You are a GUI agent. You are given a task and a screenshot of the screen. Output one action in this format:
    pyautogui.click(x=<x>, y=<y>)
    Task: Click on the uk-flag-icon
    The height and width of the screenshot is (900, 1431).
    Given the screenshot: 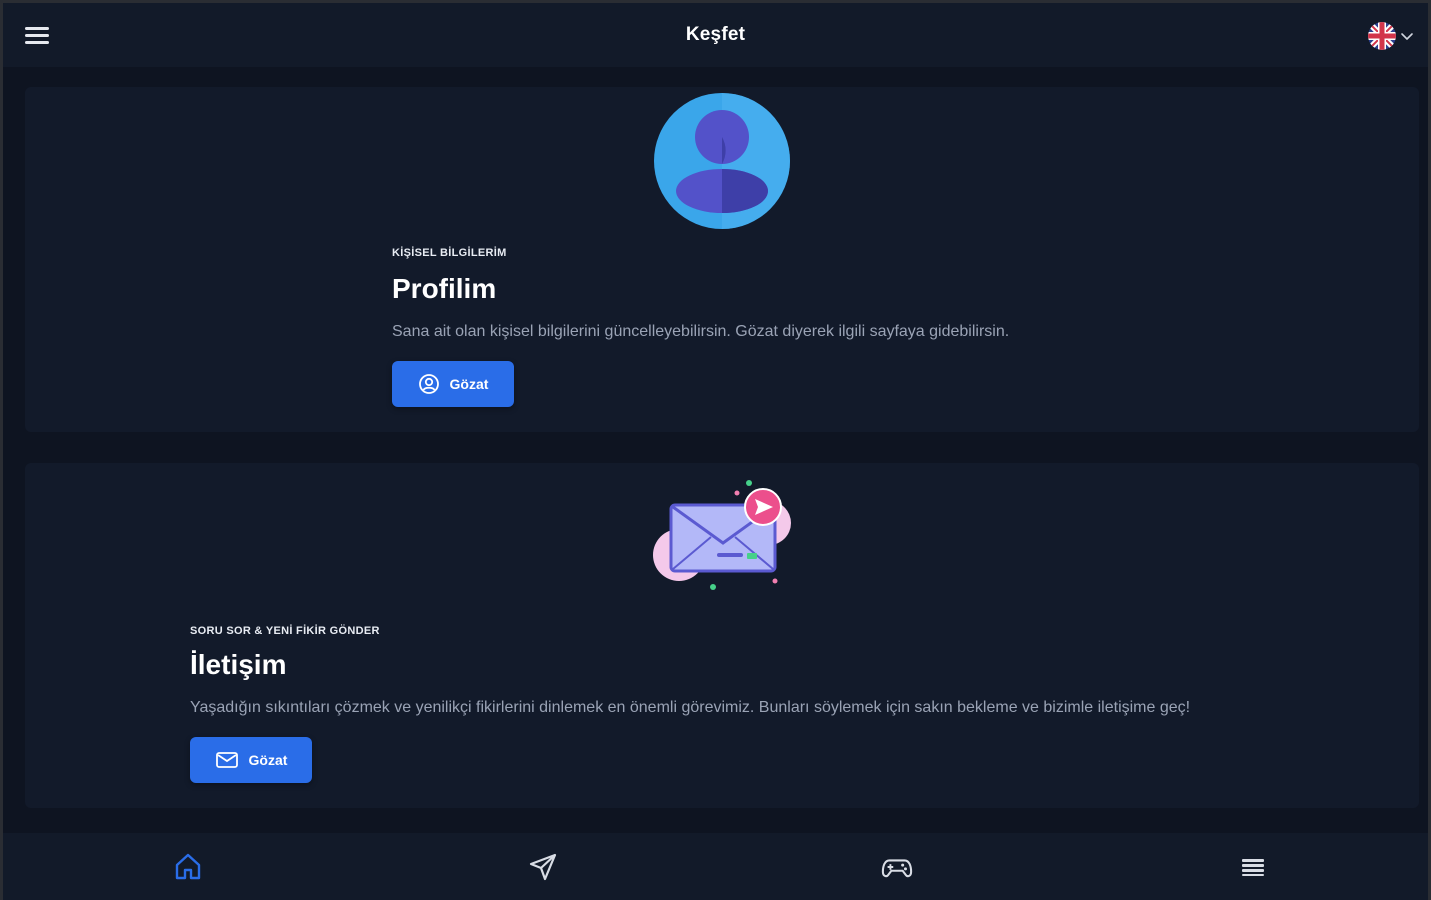 What is the action you would take?
    pyautogui.click(x=1382, y=36)
    